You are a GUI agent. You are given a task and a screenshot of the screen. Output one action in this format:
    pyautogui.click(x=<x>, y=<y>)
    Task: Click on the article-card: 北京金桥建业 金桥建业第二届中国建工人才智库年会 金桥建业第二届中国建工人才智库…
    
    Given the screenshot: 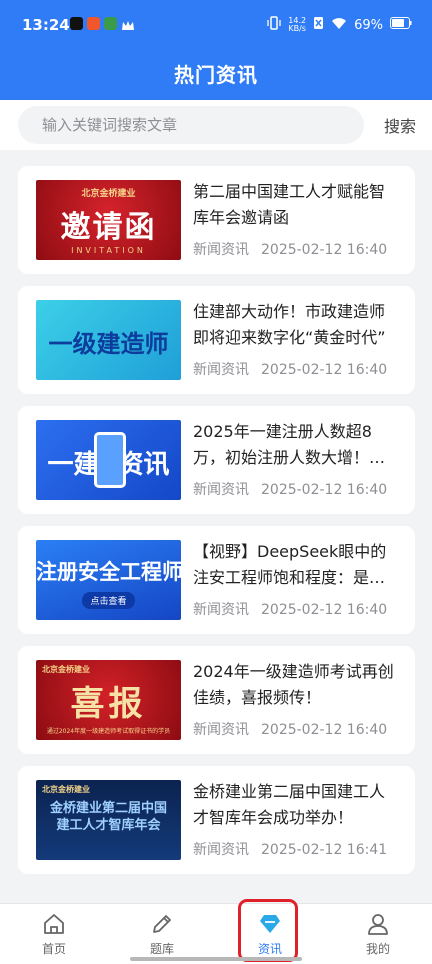 What is the action you would take?
    pyautogui.click(x=216, y=820)
    